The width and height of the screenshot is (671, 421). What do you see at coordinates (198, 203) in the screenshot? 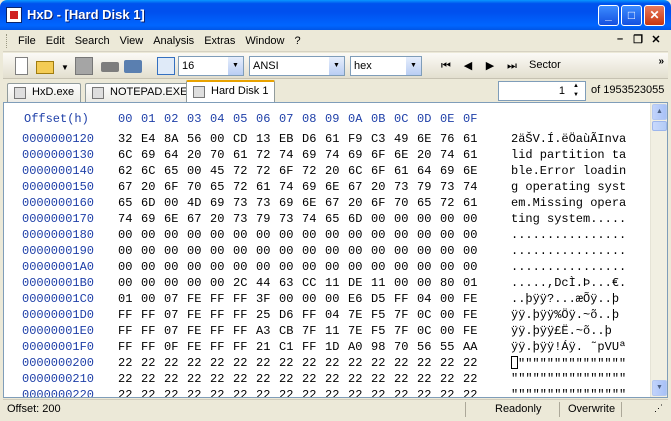
I see `hex-byte: 4D` at bounding box center [198, 203].